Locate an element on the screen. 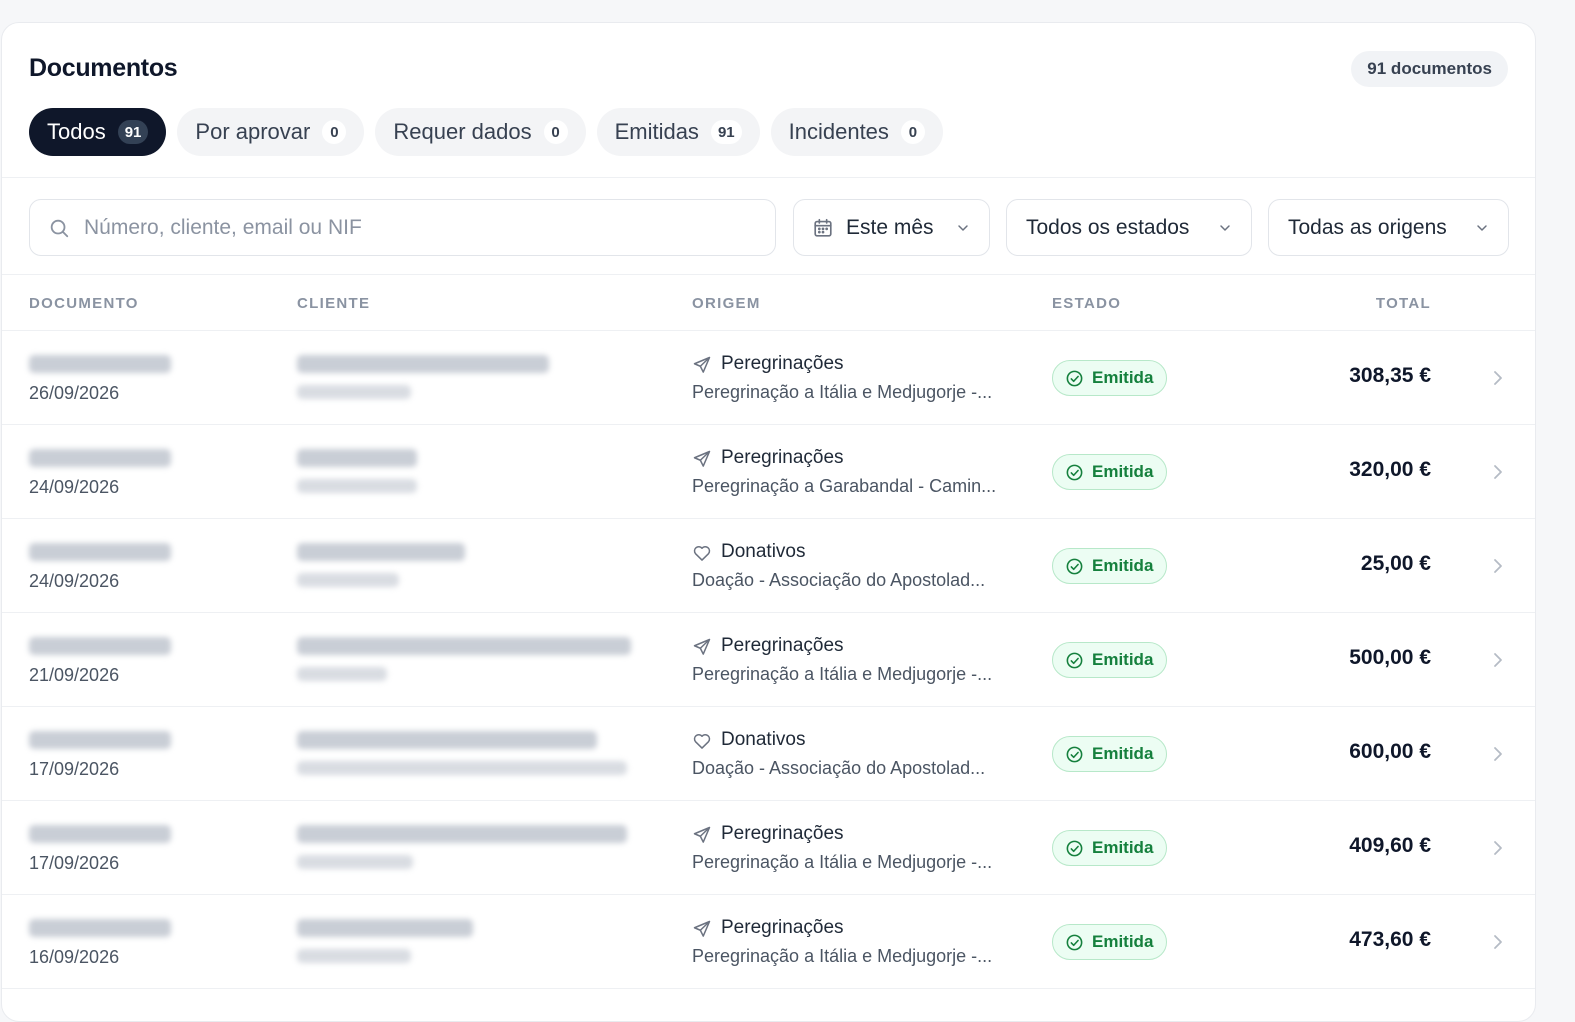 The width and height of the screenshot is (1575, 1022). search-box is located at coordinates (402, 227).